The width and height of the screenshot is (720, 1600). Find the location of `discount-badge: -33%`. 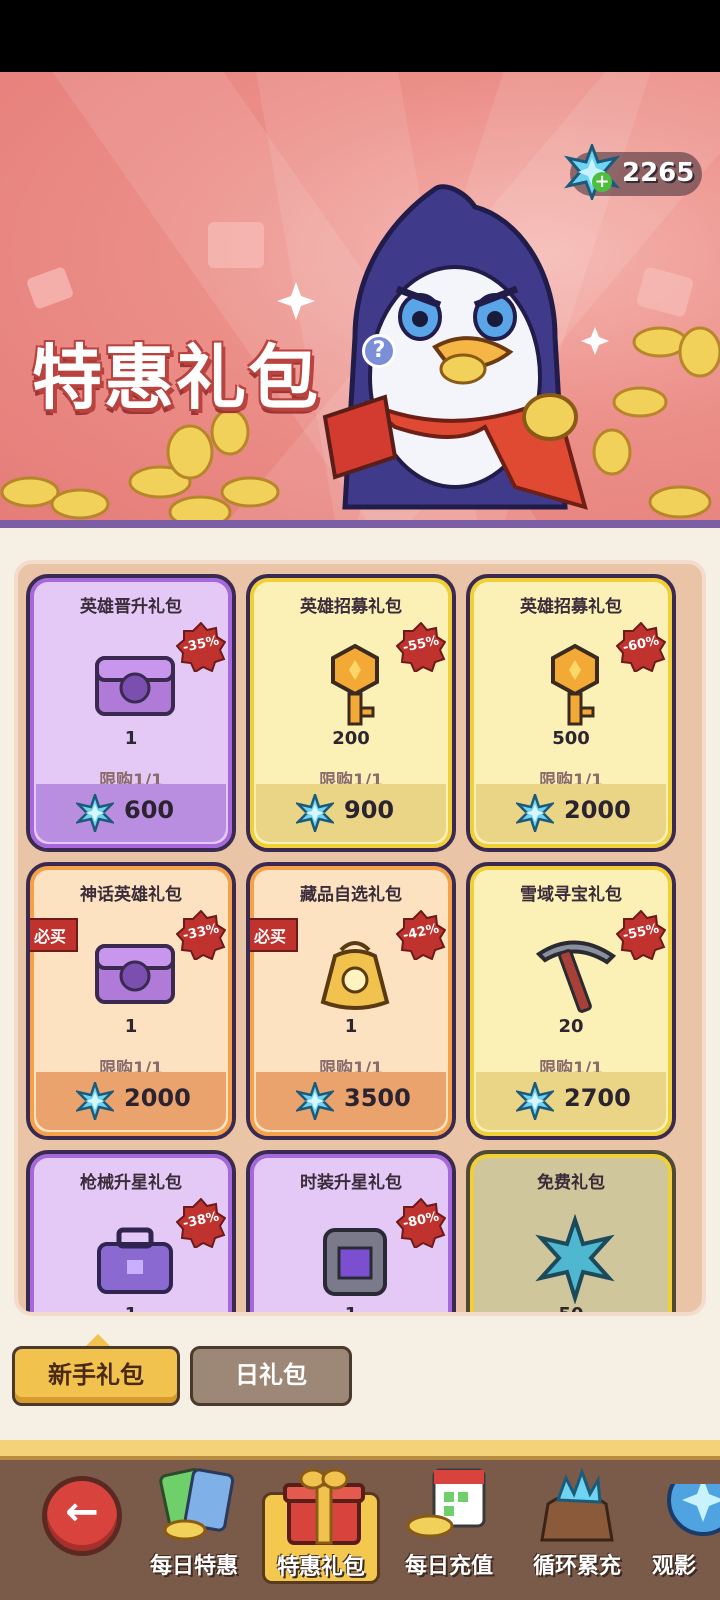

discount-badge: -33% is located at coordinates (201, 935).